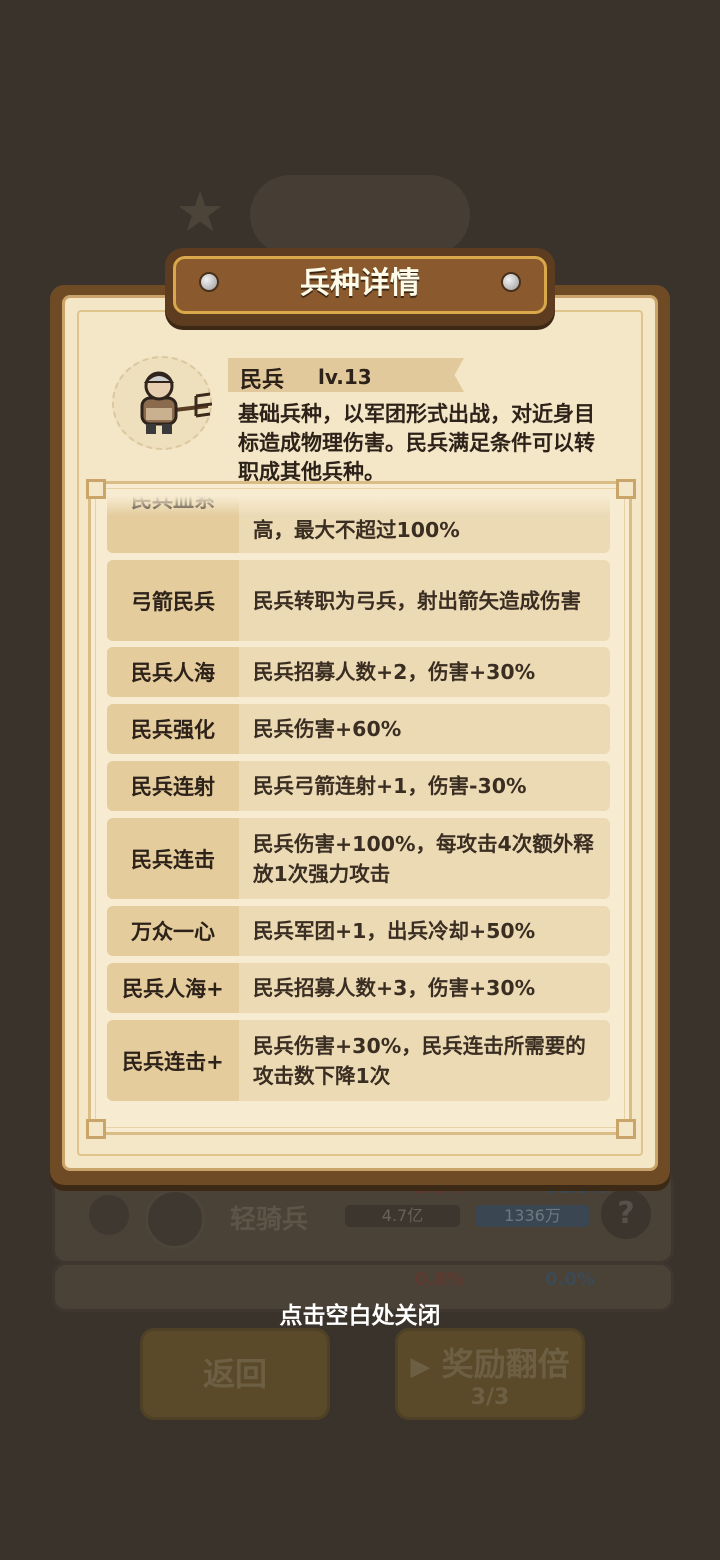 The image size is (720, 1560). I want to click on skill-effect: 民兵转职为弓兵，射出箭矢造成伤害, so click(417, 600).